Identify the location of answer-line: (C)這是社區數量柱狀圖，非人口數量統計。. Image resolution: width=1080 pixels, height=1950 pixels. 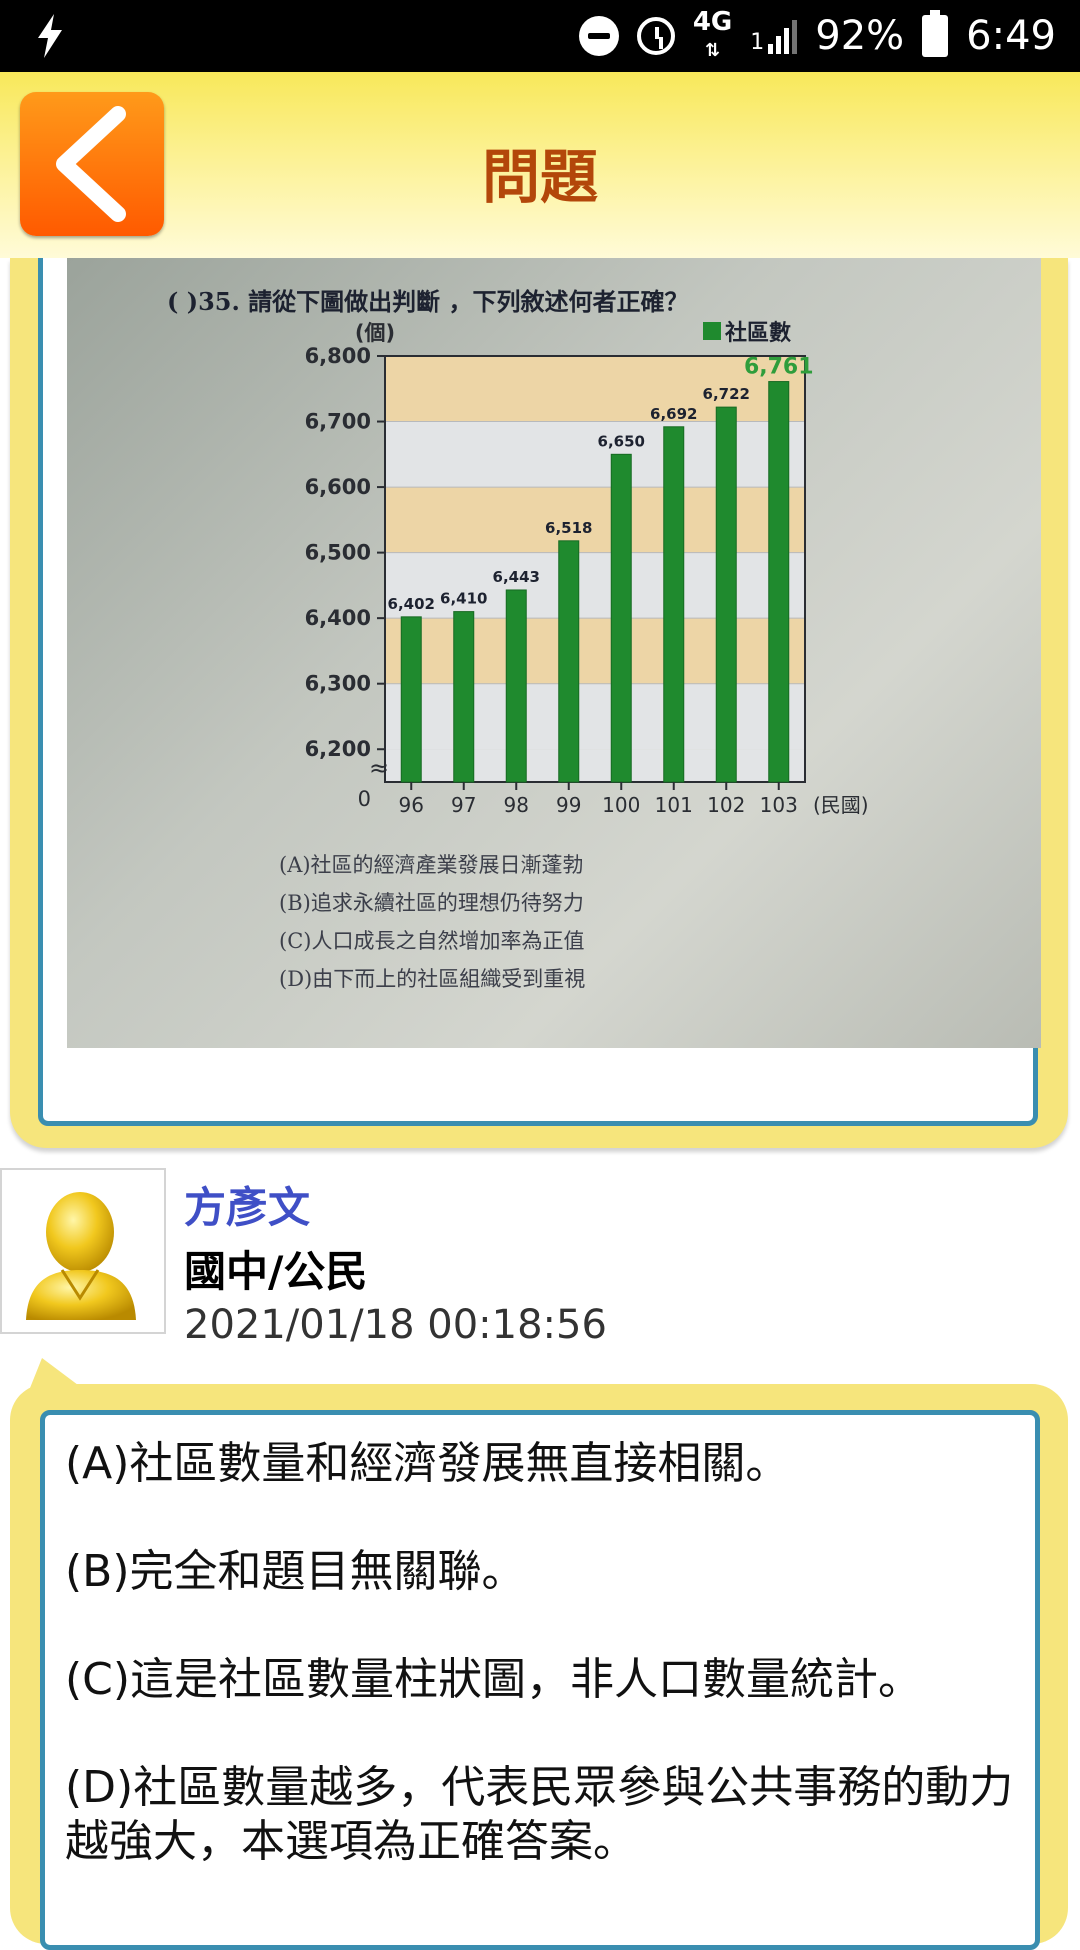
(494, 1679).